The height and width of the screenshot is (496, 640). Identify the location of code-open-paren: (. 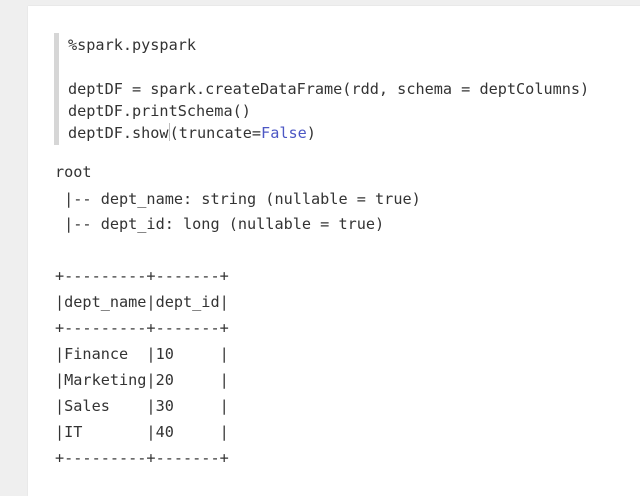
(174, 133).